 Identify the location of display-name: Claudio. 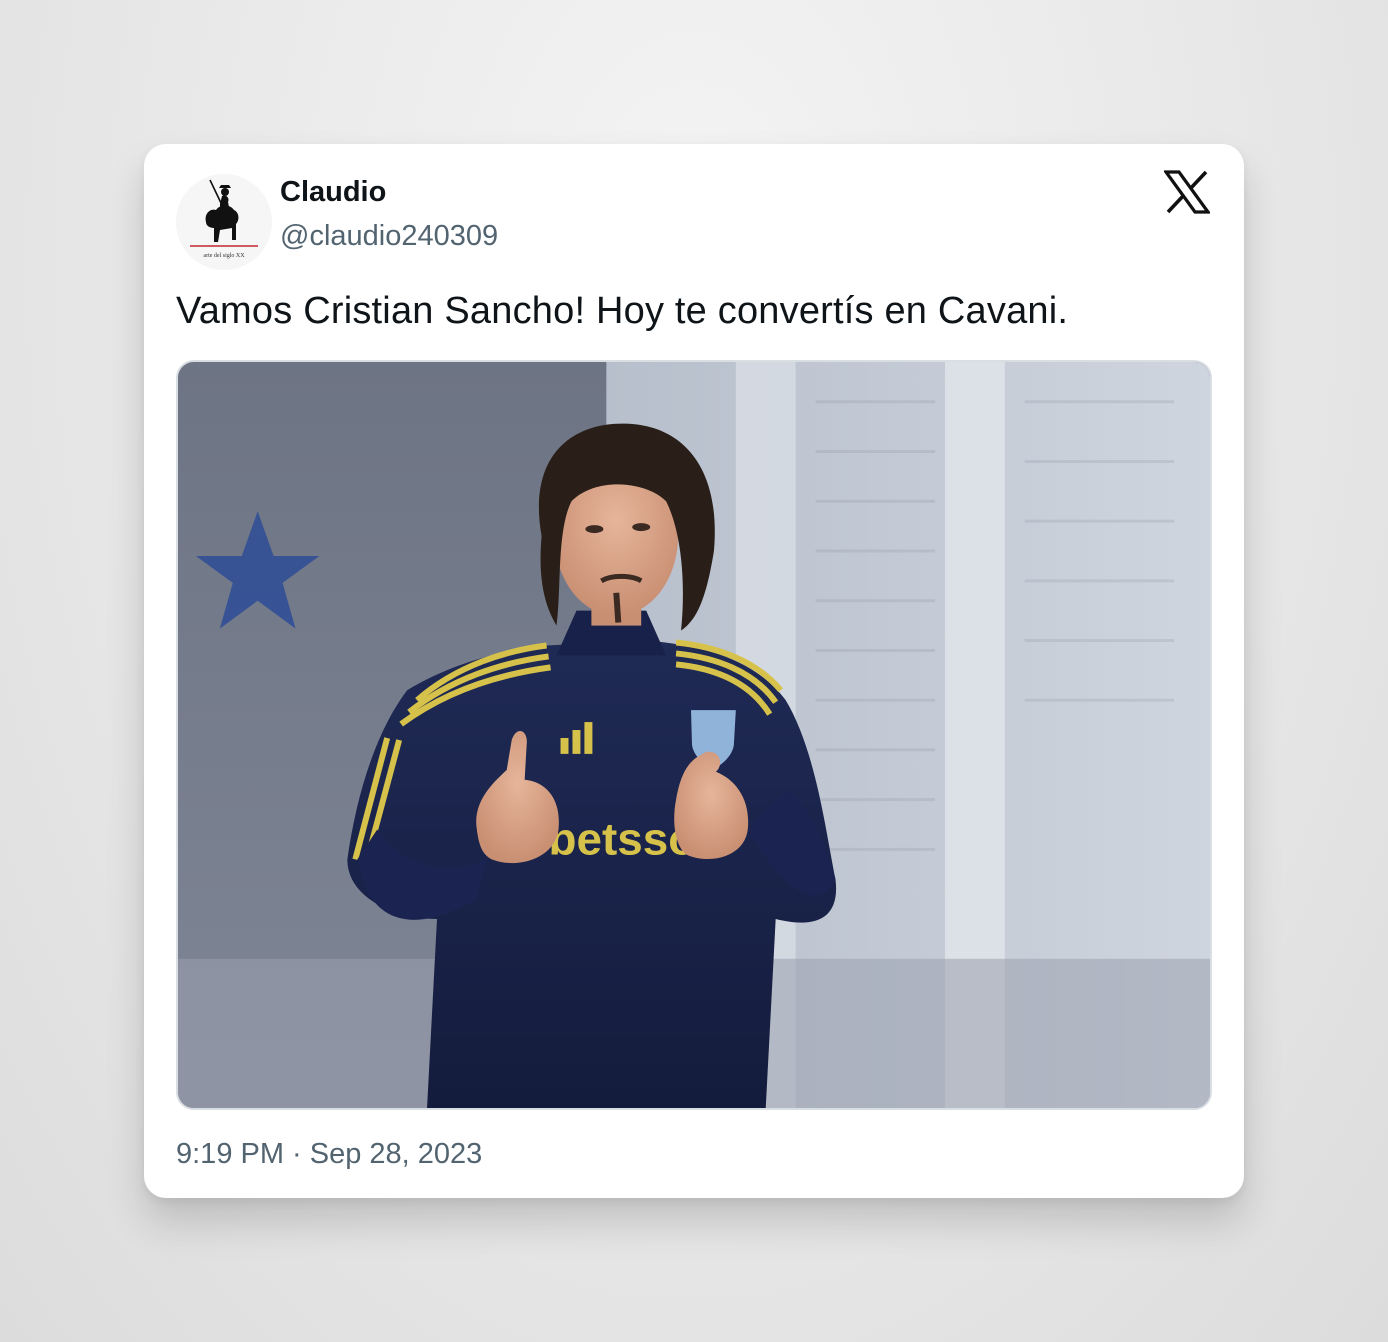
(333, 192).